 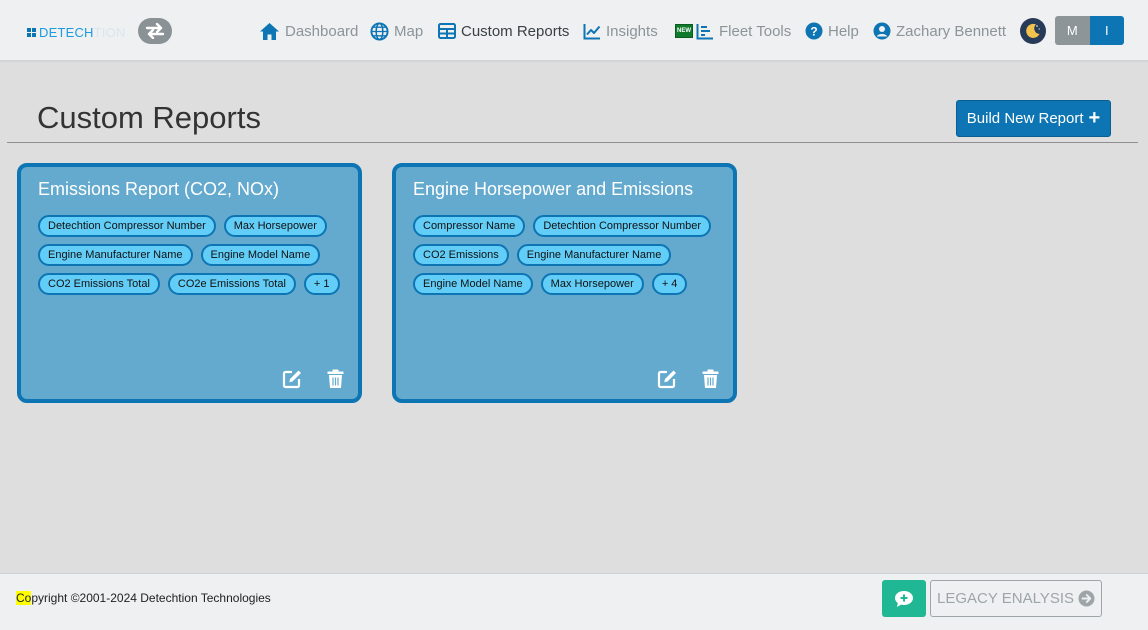 I want to click on report-card-title: Engine Horsepower and Emissions, so click(x=553, y=189).